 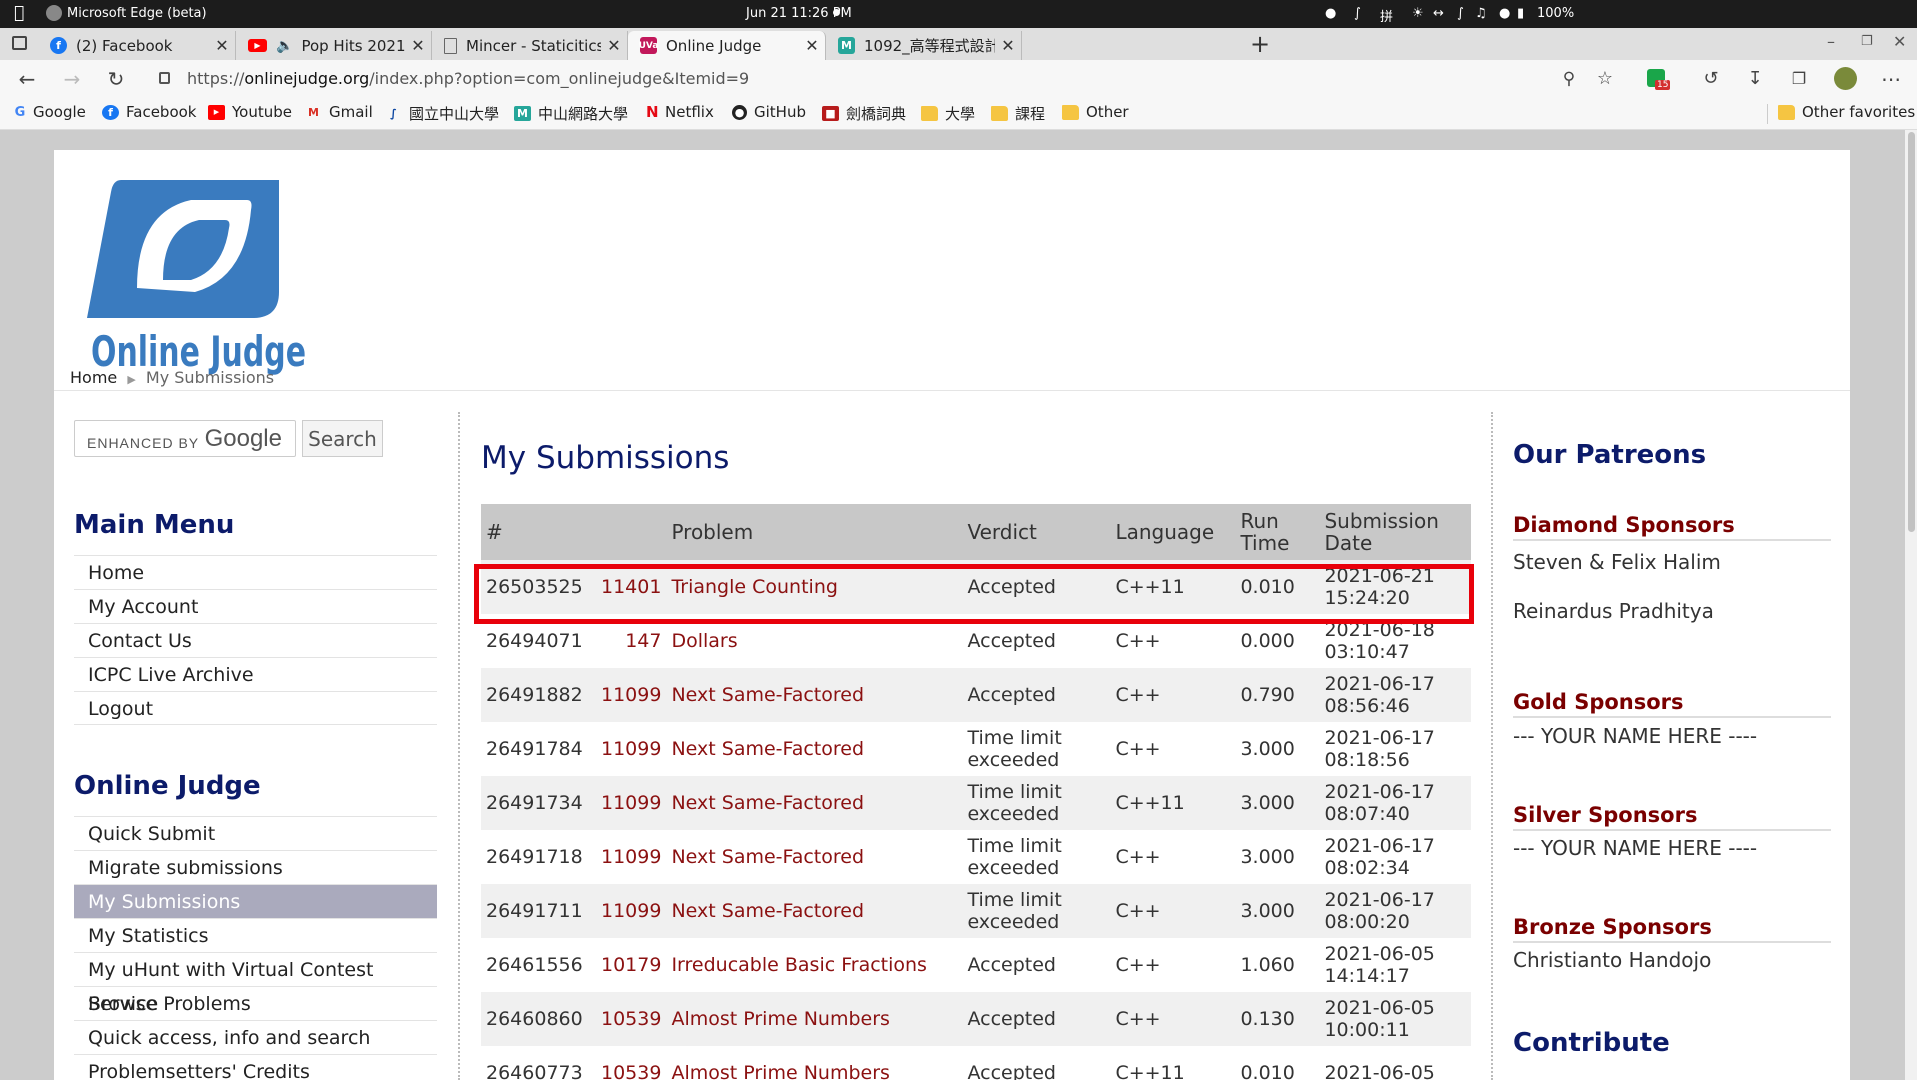 I want to click on menu-item-uhunt: My uHunt with Virtual Contest Service, so click(x=255, y=983).